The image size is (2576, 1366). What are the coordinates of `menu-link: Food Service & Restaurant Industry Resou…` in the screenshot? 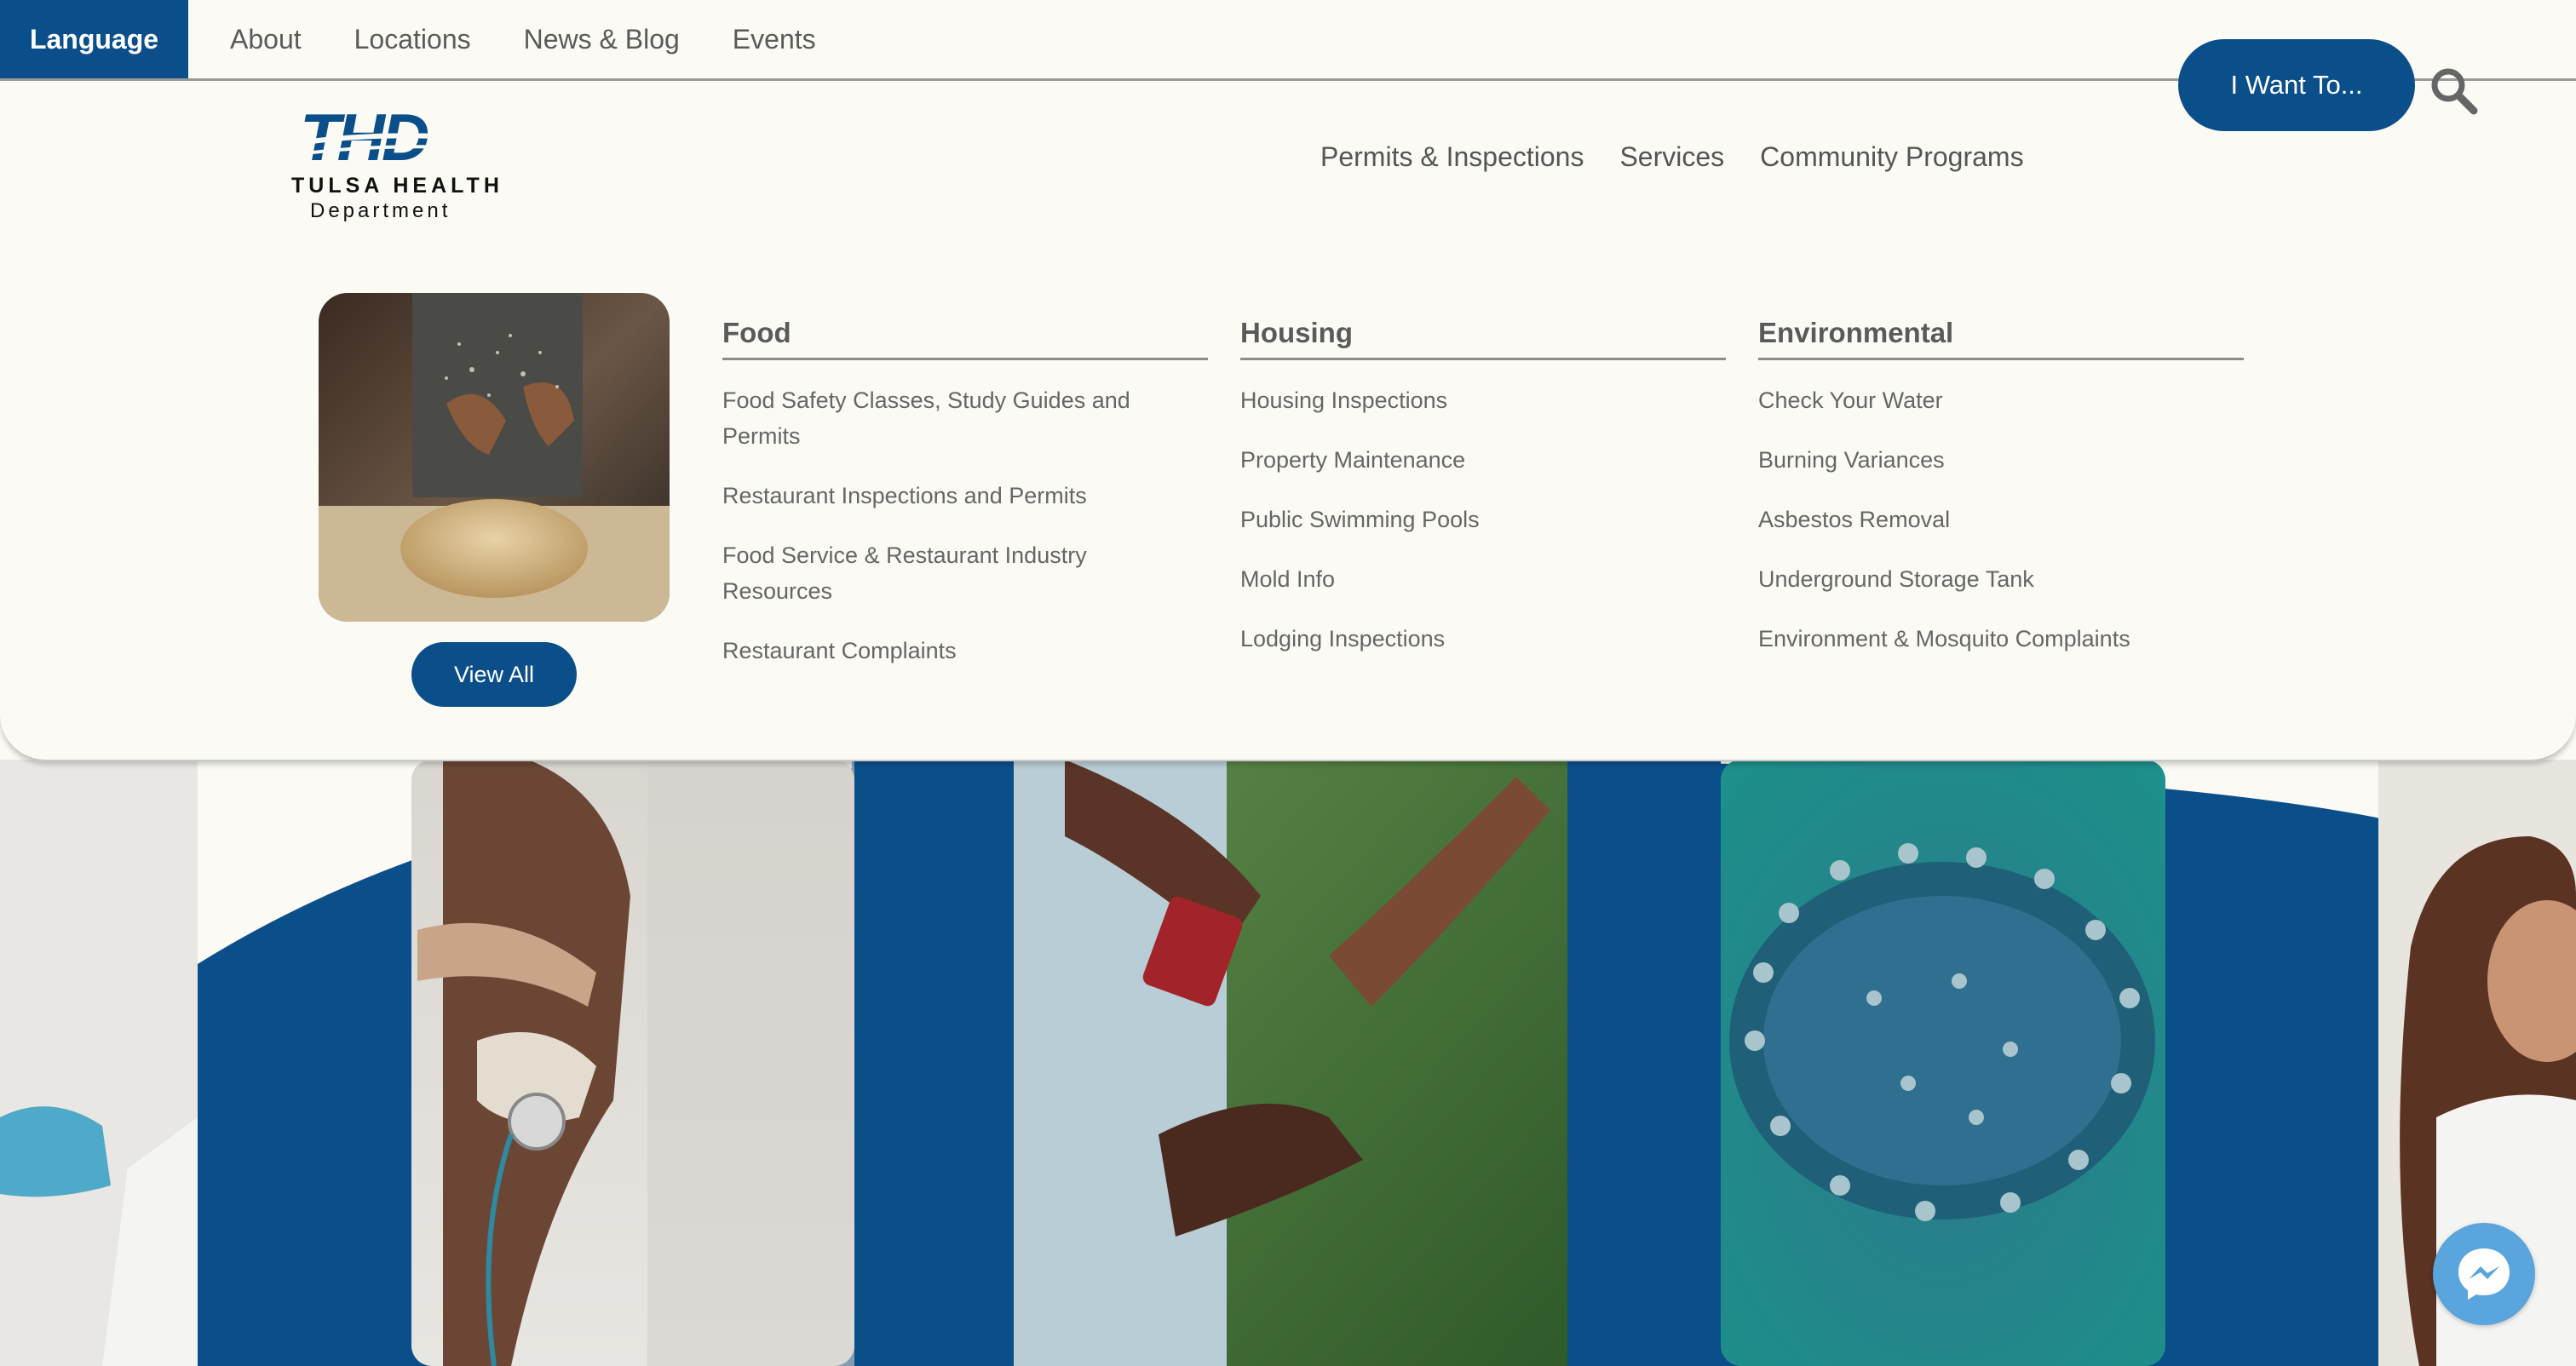 It's located at (965, 573).